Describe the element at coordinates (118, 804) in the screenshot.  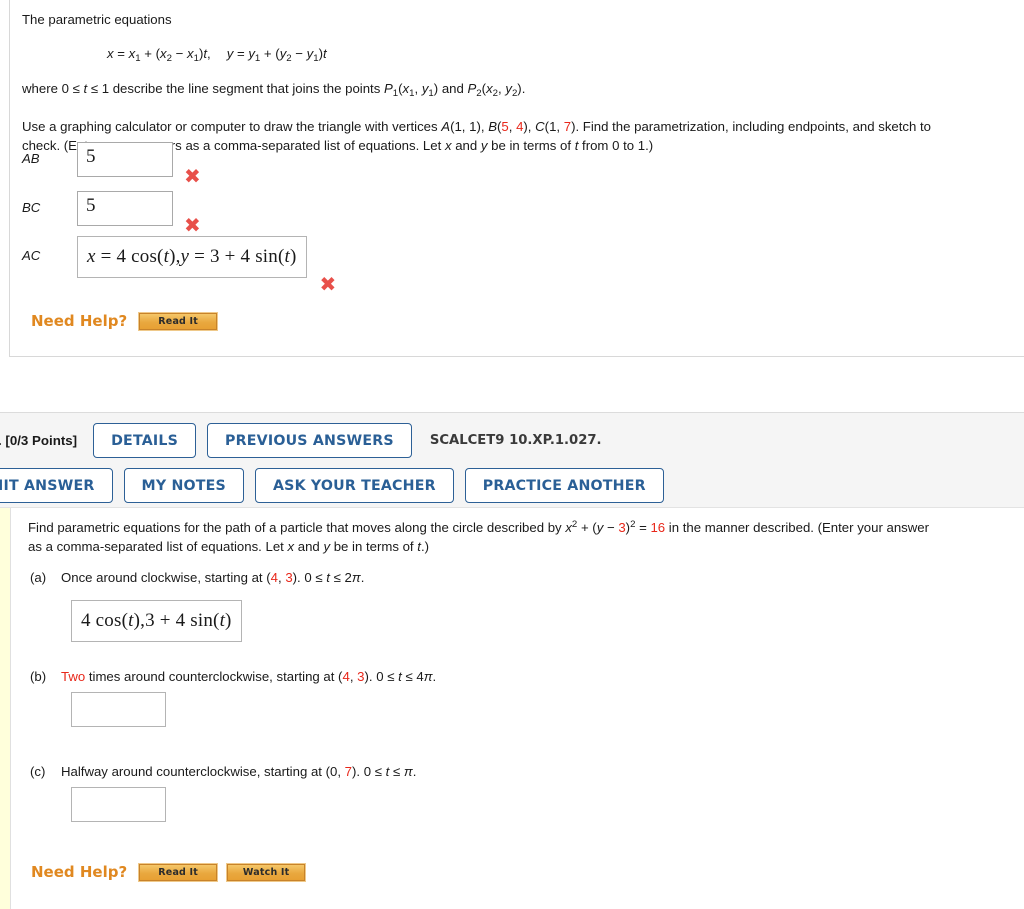
I see `q2-answer-input-c` at that location.